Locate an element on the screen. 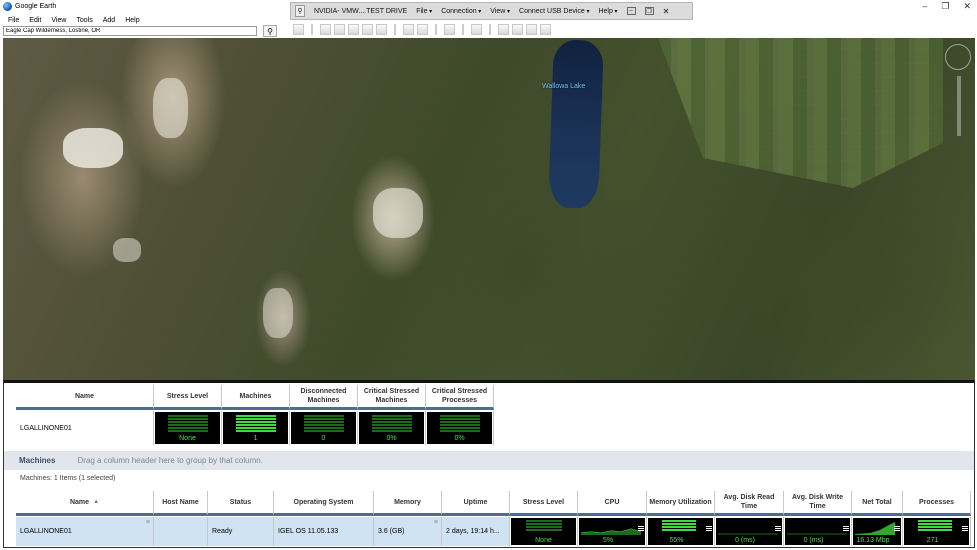 This screenshot has height=550, width=977. col-memory: Memory is located at coordinates (408, 503).